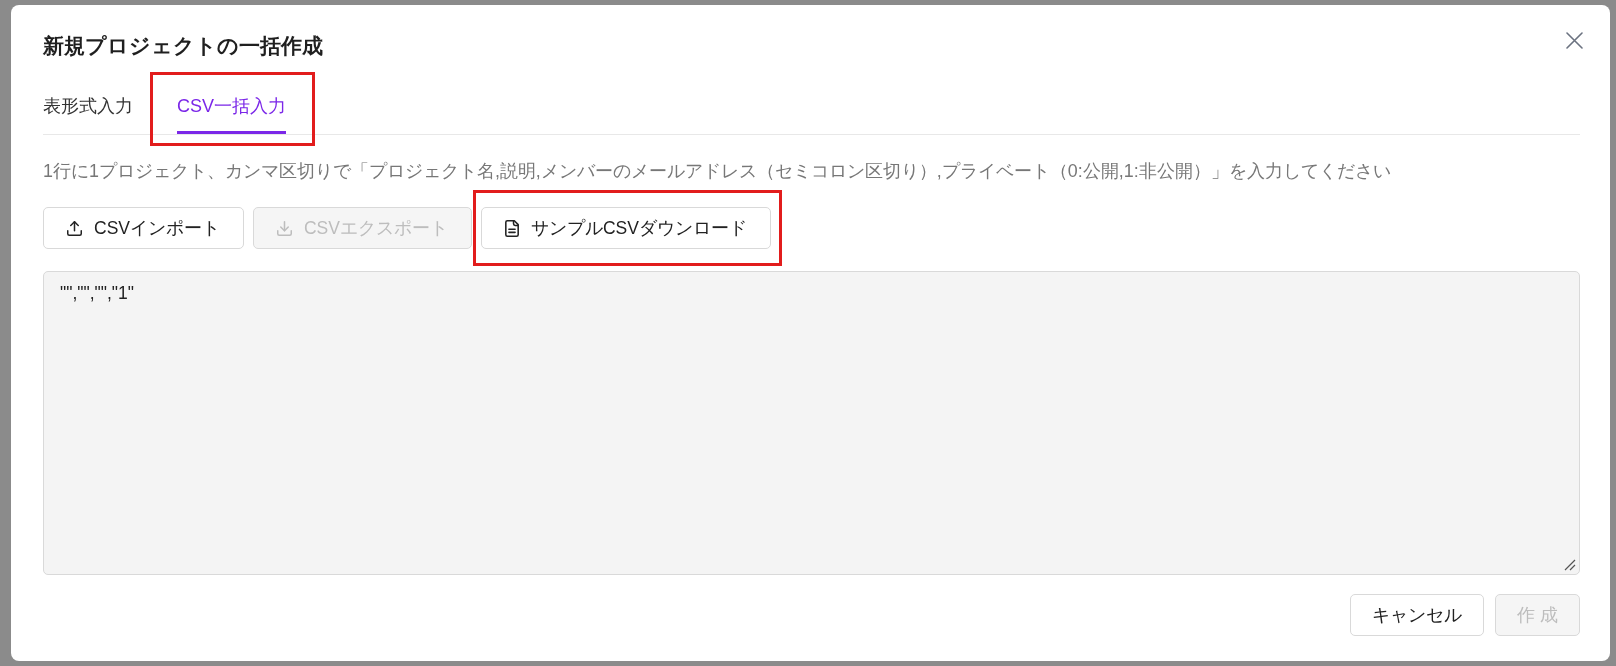 The height and width of the screenshot is (666, 1616). Describe the element at coordinates (1417, 615) in the screenshot. I see `cancel-button: キャンセル` at that location.